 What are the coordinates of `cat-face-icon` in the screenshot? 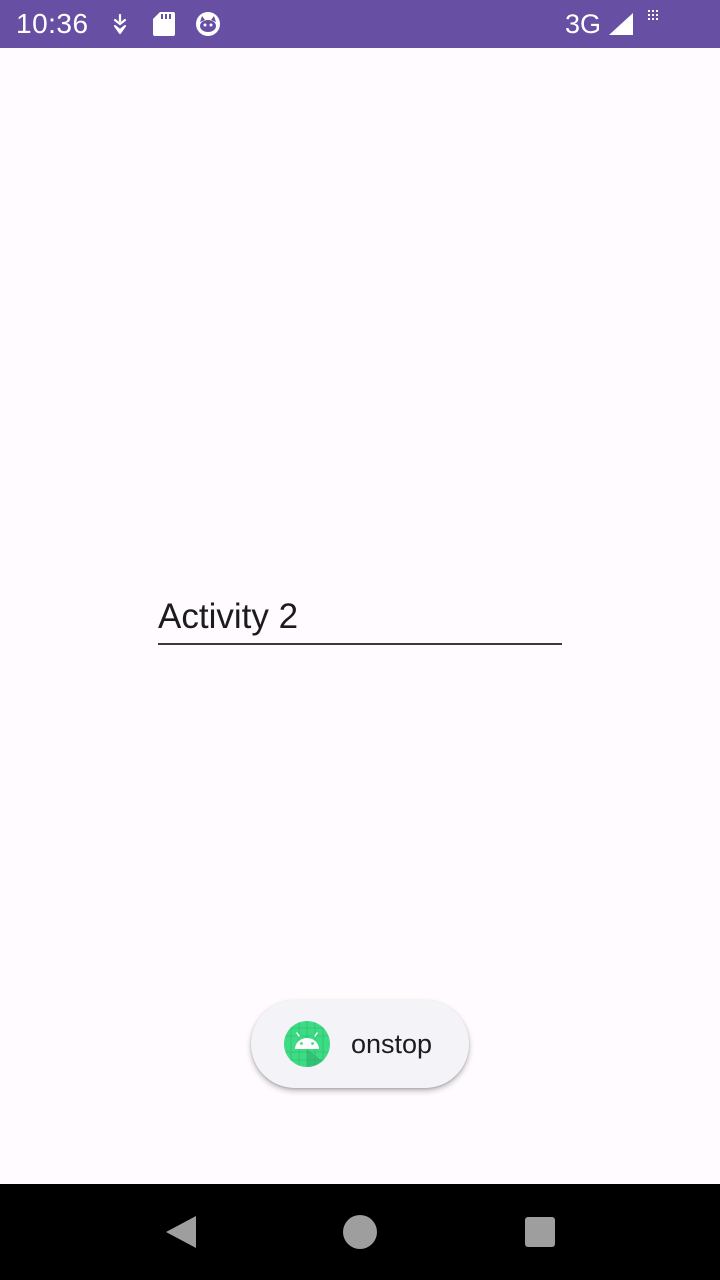 It's located at (208, 24).